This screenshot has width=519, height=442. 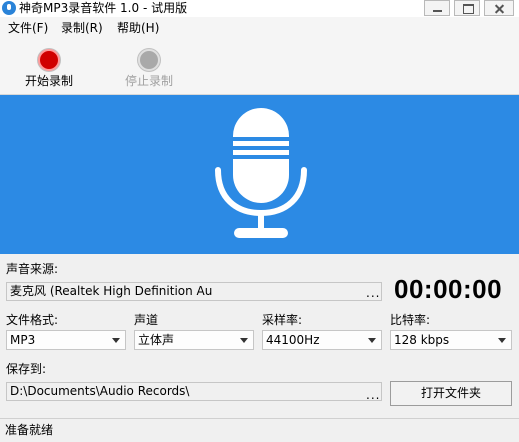 I want to click on minimize-icon, so click(x=437, y=8).